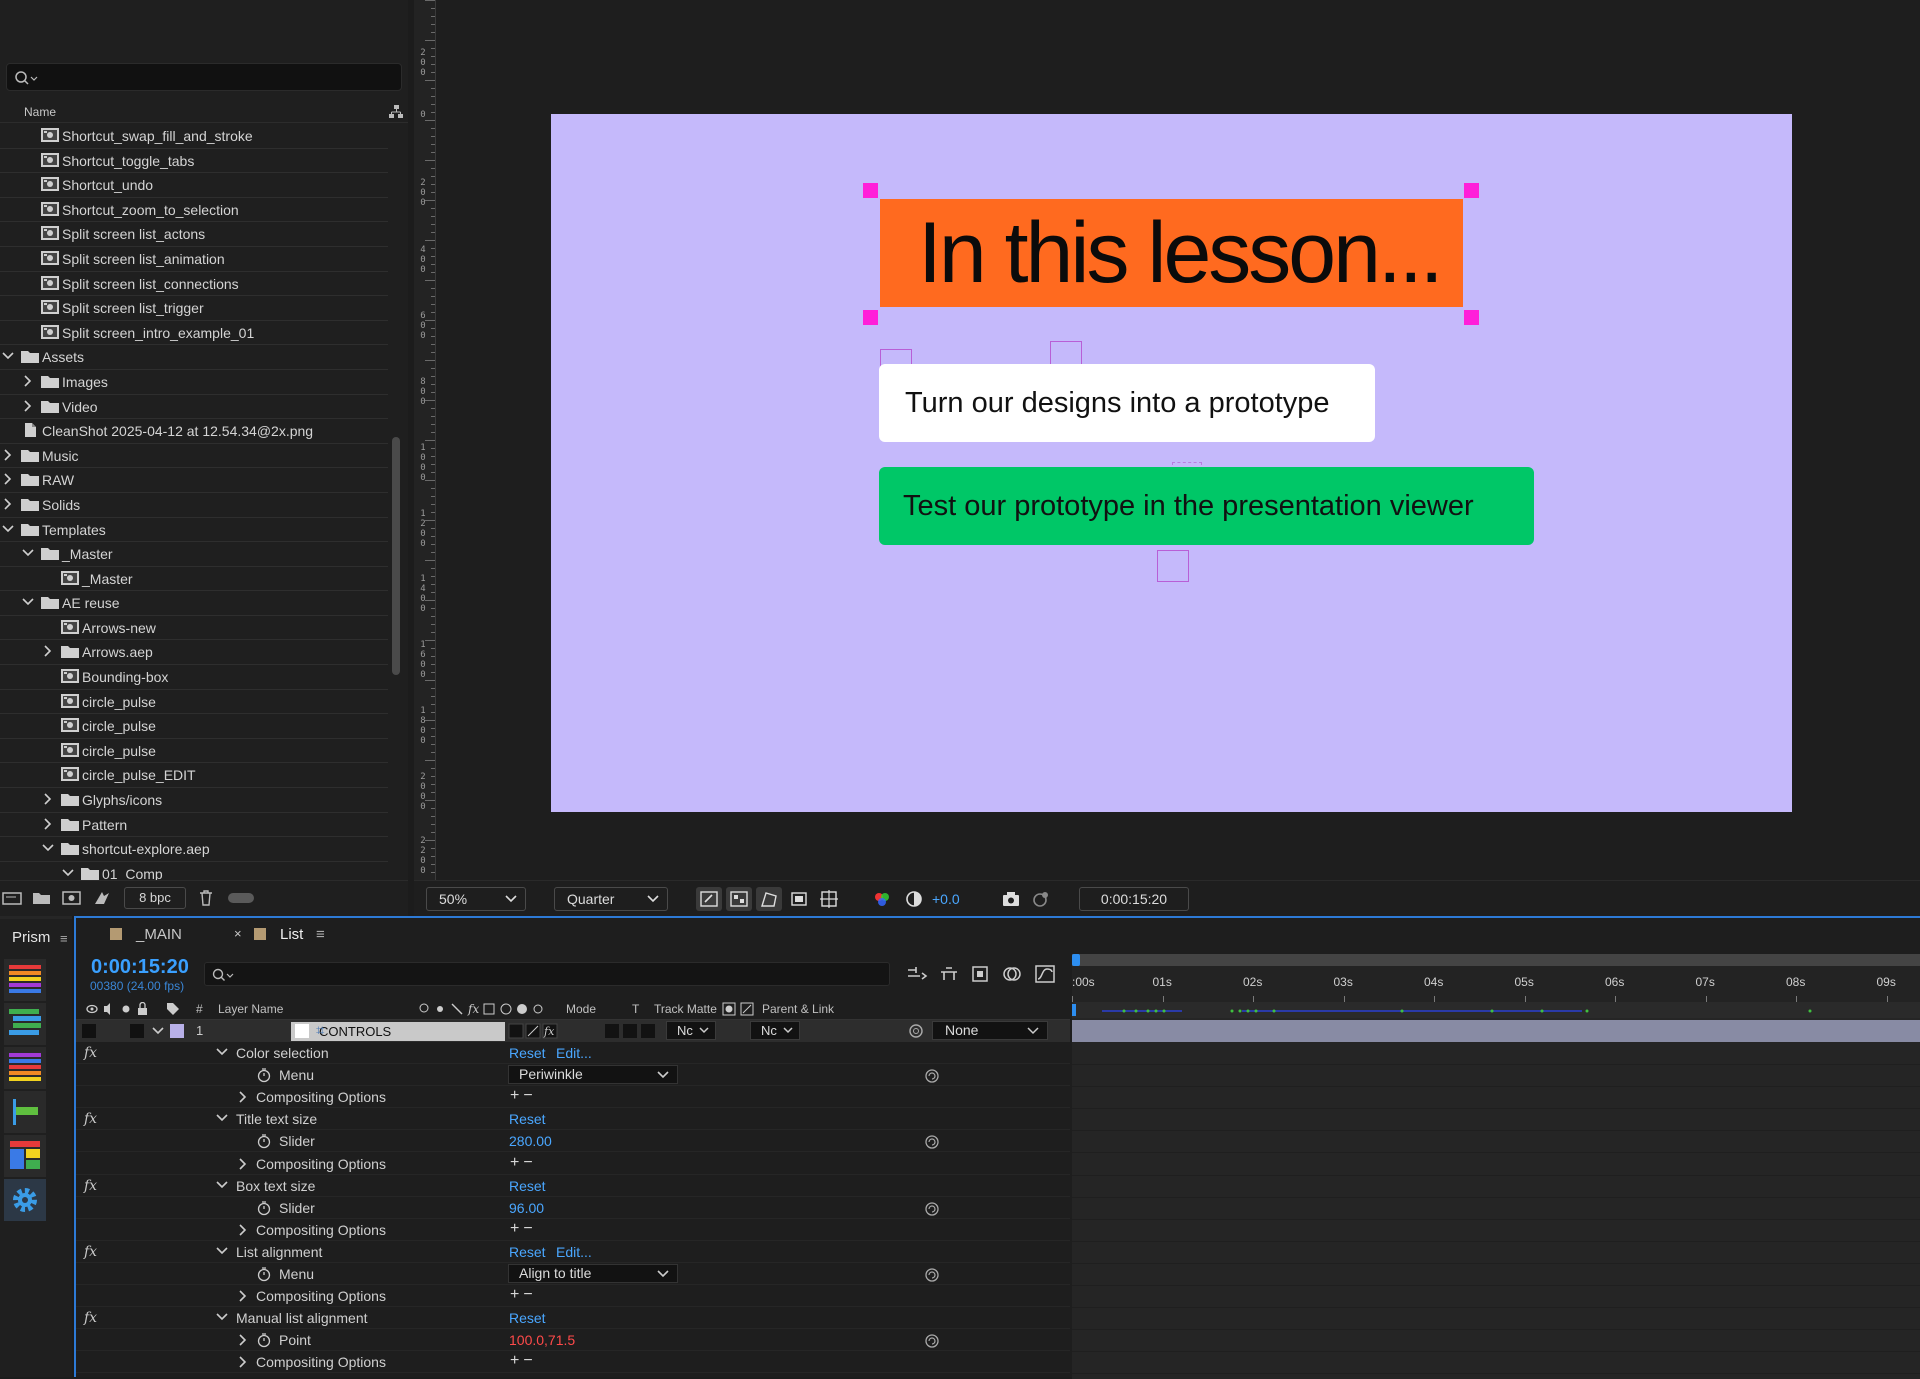  Describe the element at coordinates (25, 1200) in the screenshot. I see `prism-settings` at that location.